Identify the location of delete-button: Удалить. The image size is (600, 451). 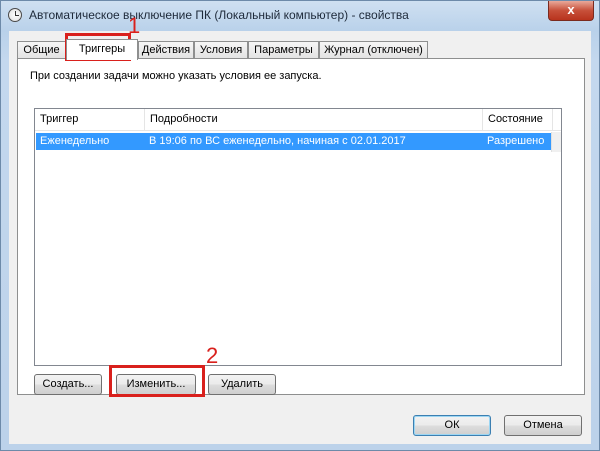
(242, 384).